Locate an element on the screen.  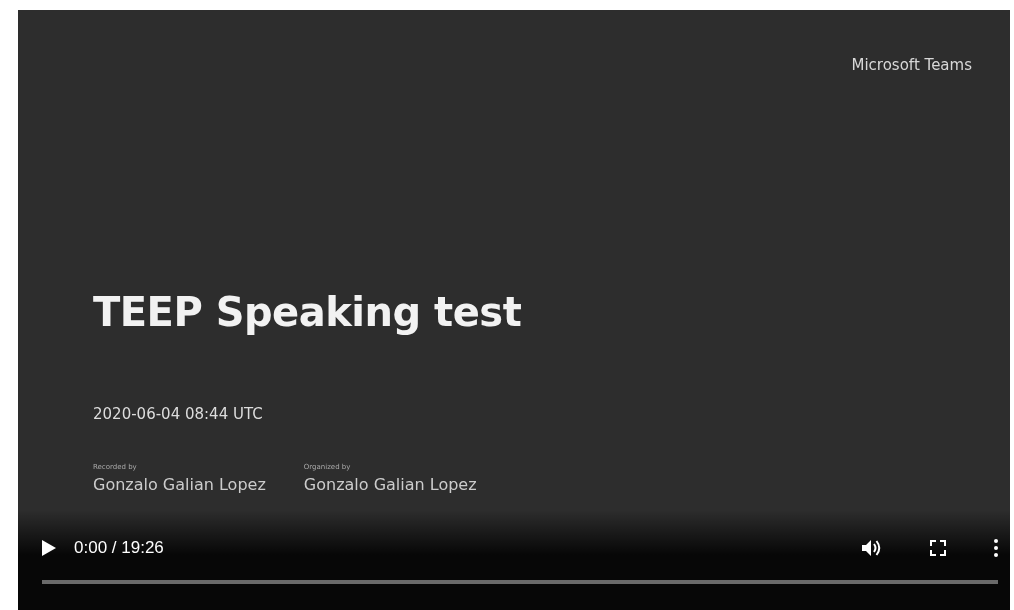
more-options-button is located at coordinates (996, 548).